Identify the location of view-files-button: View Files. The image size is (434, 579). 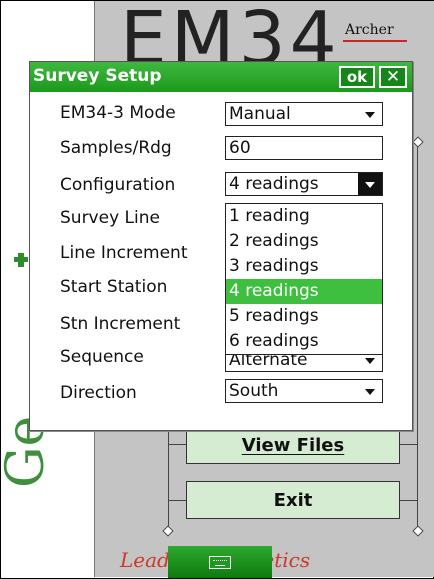
(293, 445).